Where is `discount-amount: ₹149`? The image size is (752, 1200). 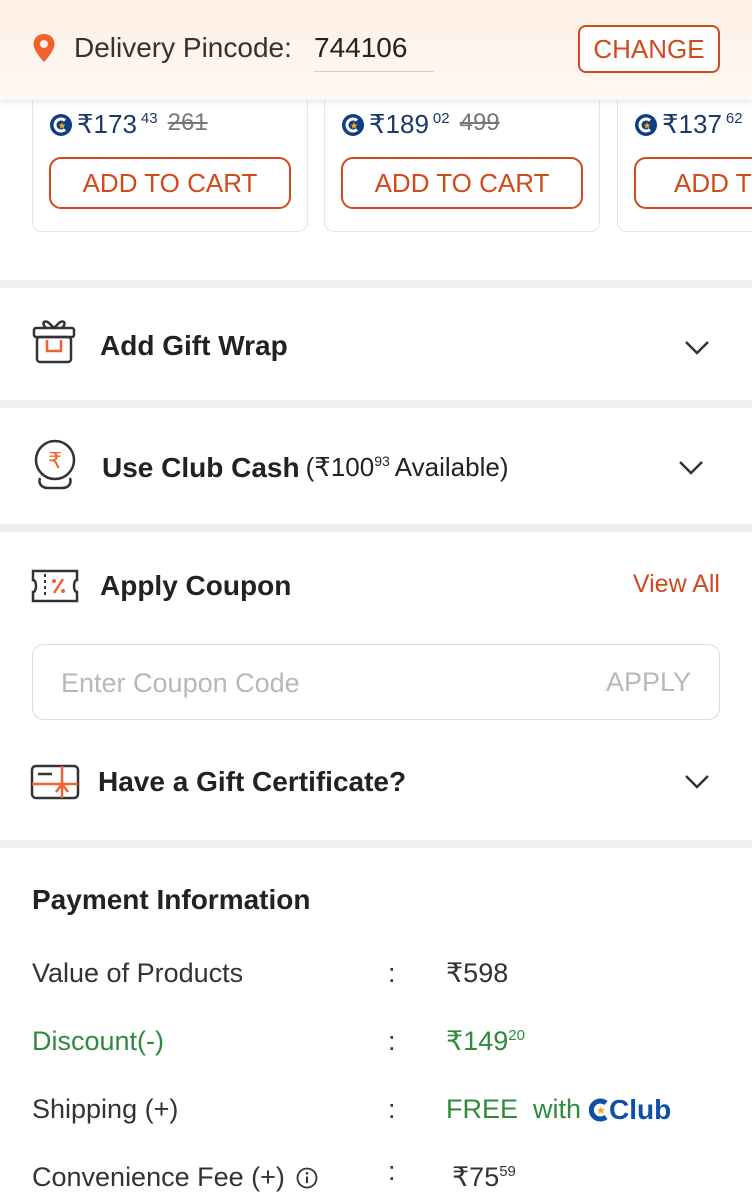
discount-amount: ₹149 is located at coordinates (477, 1041).